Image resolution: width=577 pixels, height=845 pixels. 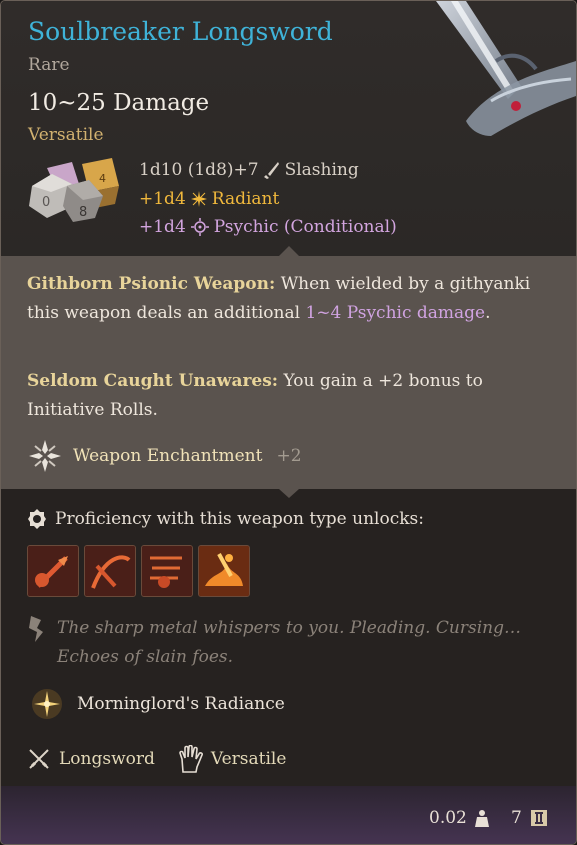 What do you see at coordinates (199, 170) in the screenshot?
I see `damage-dice: 1d10 (1d8)+7` at bounding box center [199, 170].